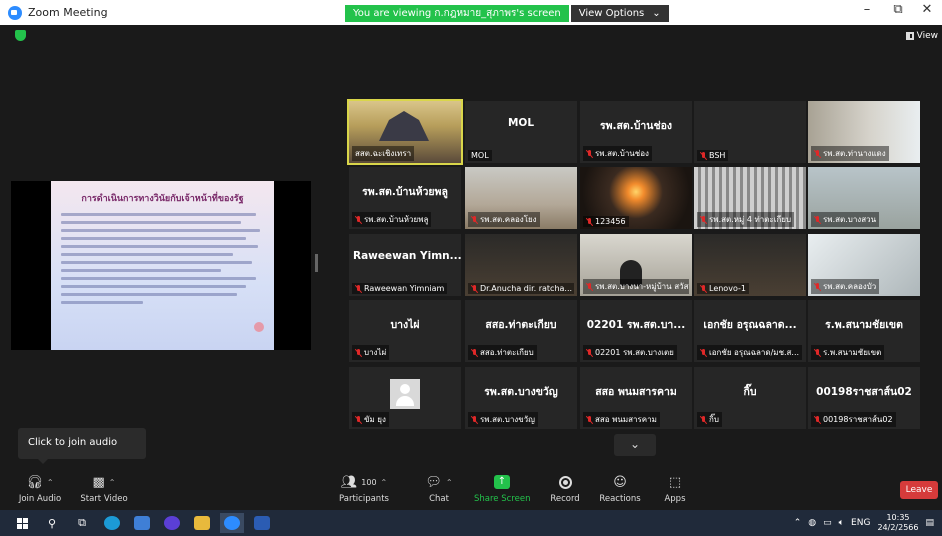 The image size is (942, 536). What do you see at coordinates (405, 132) in the screenshot?
I see `participant-tile: สสต.ฉะเชิงเทรา` at bounding box center [405, 132].